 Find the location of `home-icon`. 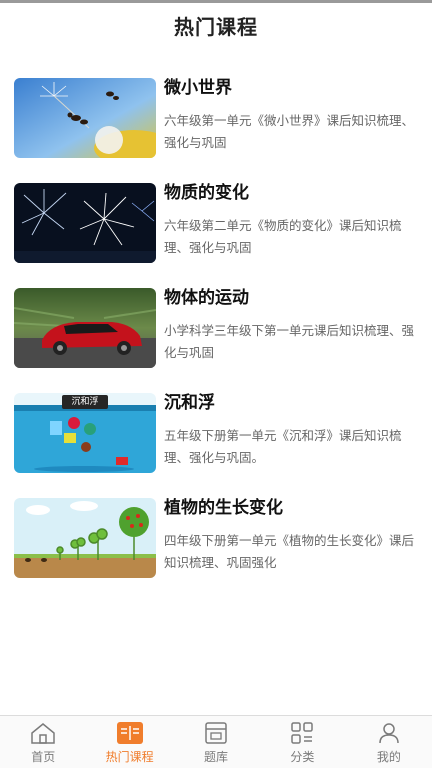

home-icon is located at coordinates (43, 733).